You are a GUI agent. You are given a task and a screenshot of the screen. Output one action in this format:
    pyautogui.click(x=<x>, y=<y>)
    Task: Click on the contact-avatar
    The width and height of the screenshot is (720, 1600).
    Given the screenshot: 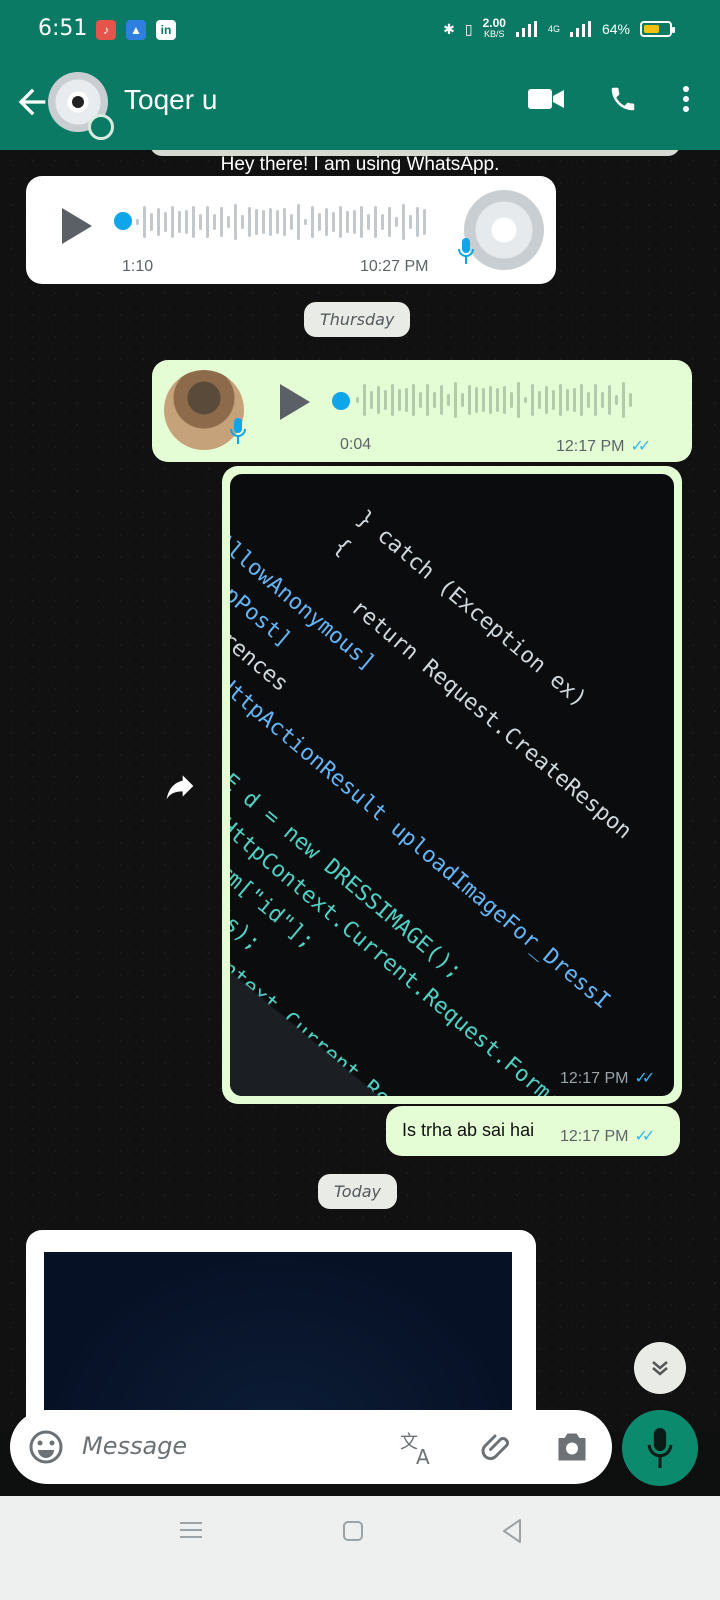 What is the action you would take?
    pyautogui.click(x=81, y=106)
    